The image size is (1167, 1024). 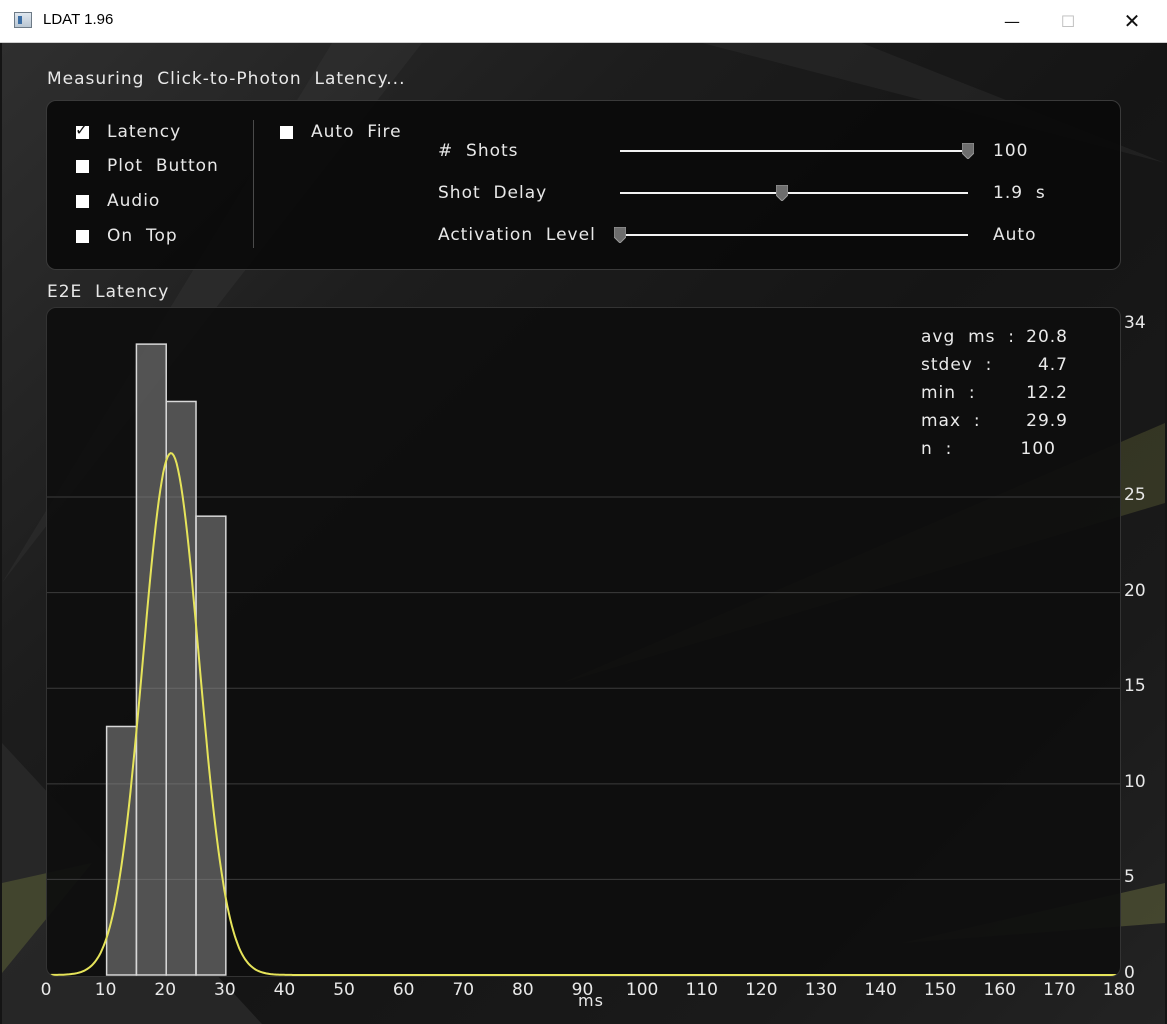 What do you see at coordinates (1015, 235) in the screenshot?
I see `activation-level-value: Auto` at bounding box center [1015, 235].